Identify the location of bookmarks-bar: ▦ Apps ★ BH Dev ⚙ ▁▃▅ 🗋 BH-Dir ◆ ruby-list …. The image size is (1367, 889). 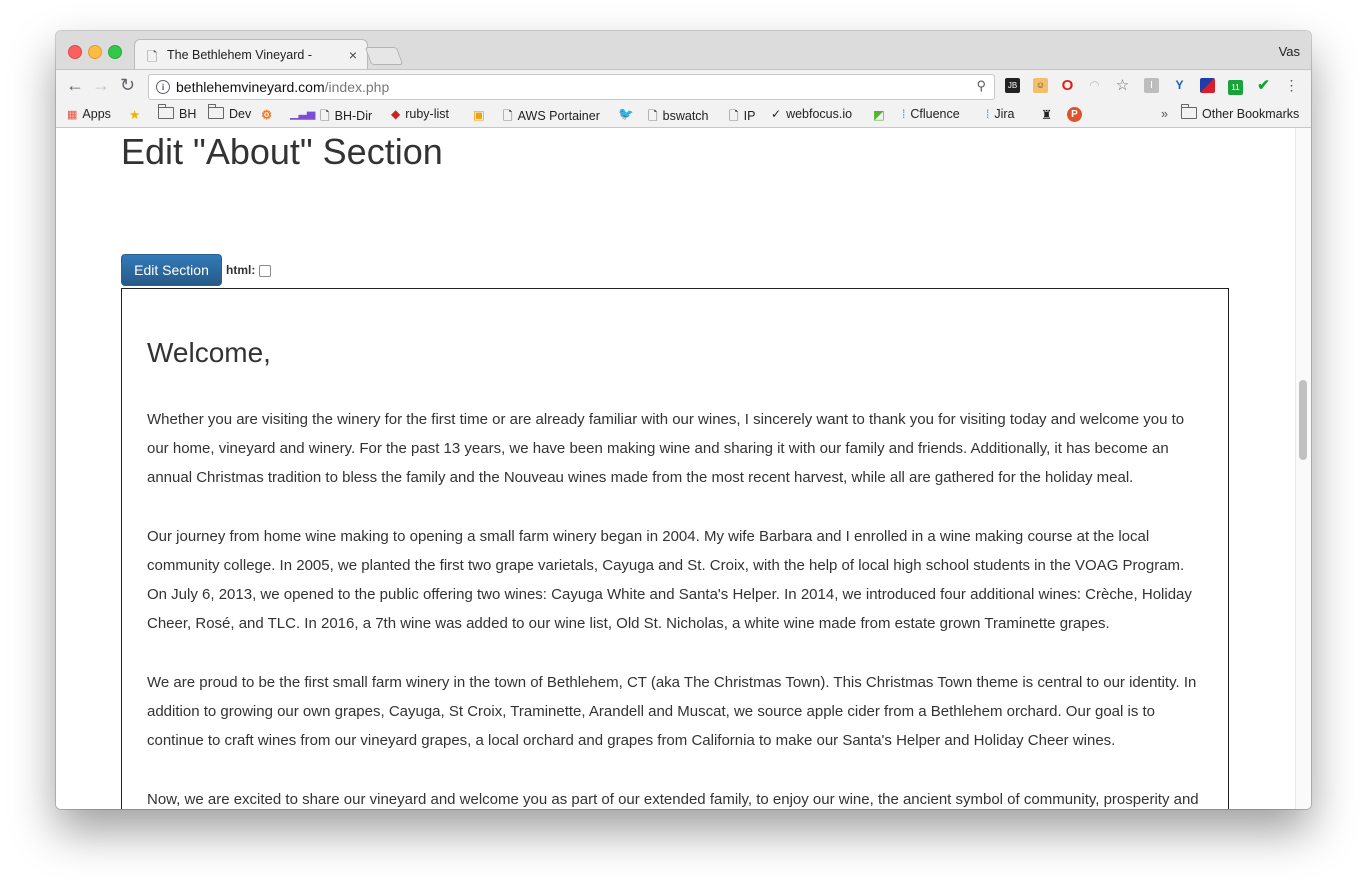
(683, 115).